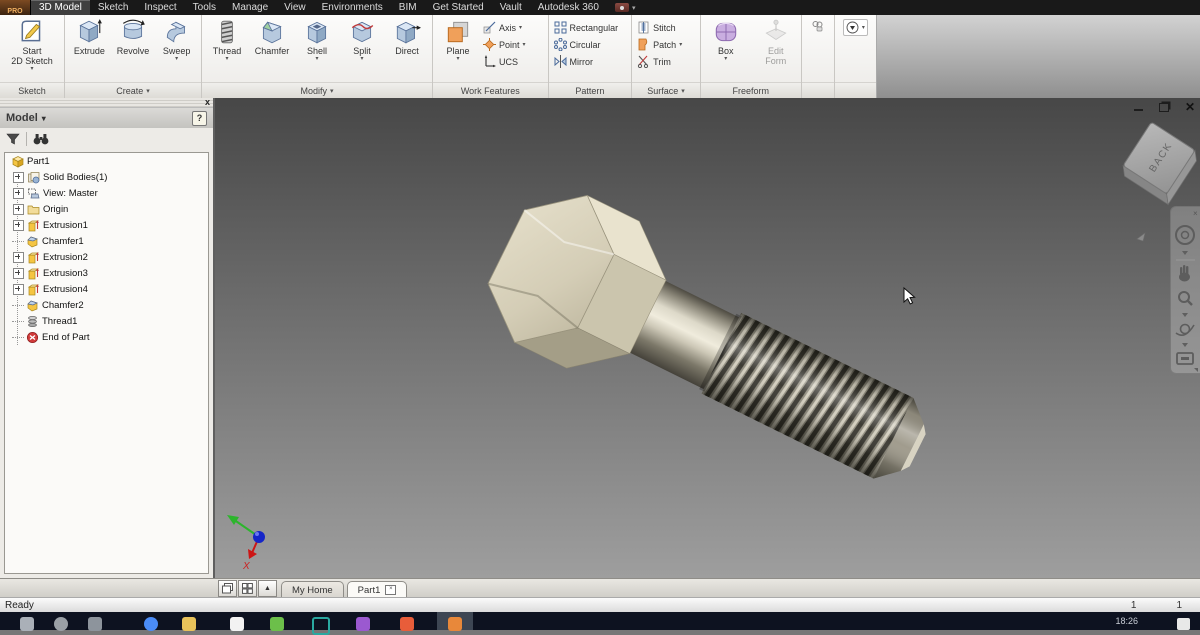  Describe the element at coordinates (133, 90) in the screenshot. I see `panel-caption-create: Create ▾` at that location.